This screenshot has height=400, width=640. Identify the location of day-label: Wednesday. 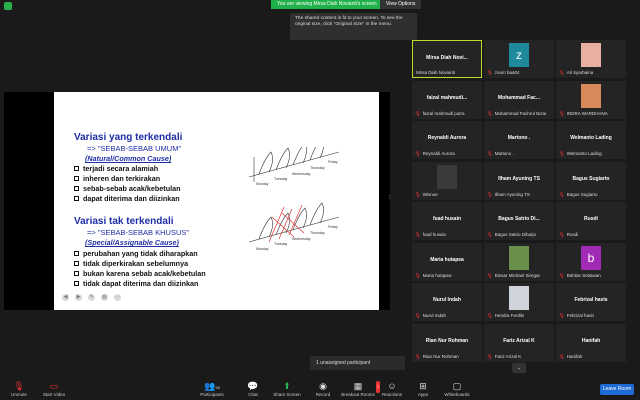
(301, 239).